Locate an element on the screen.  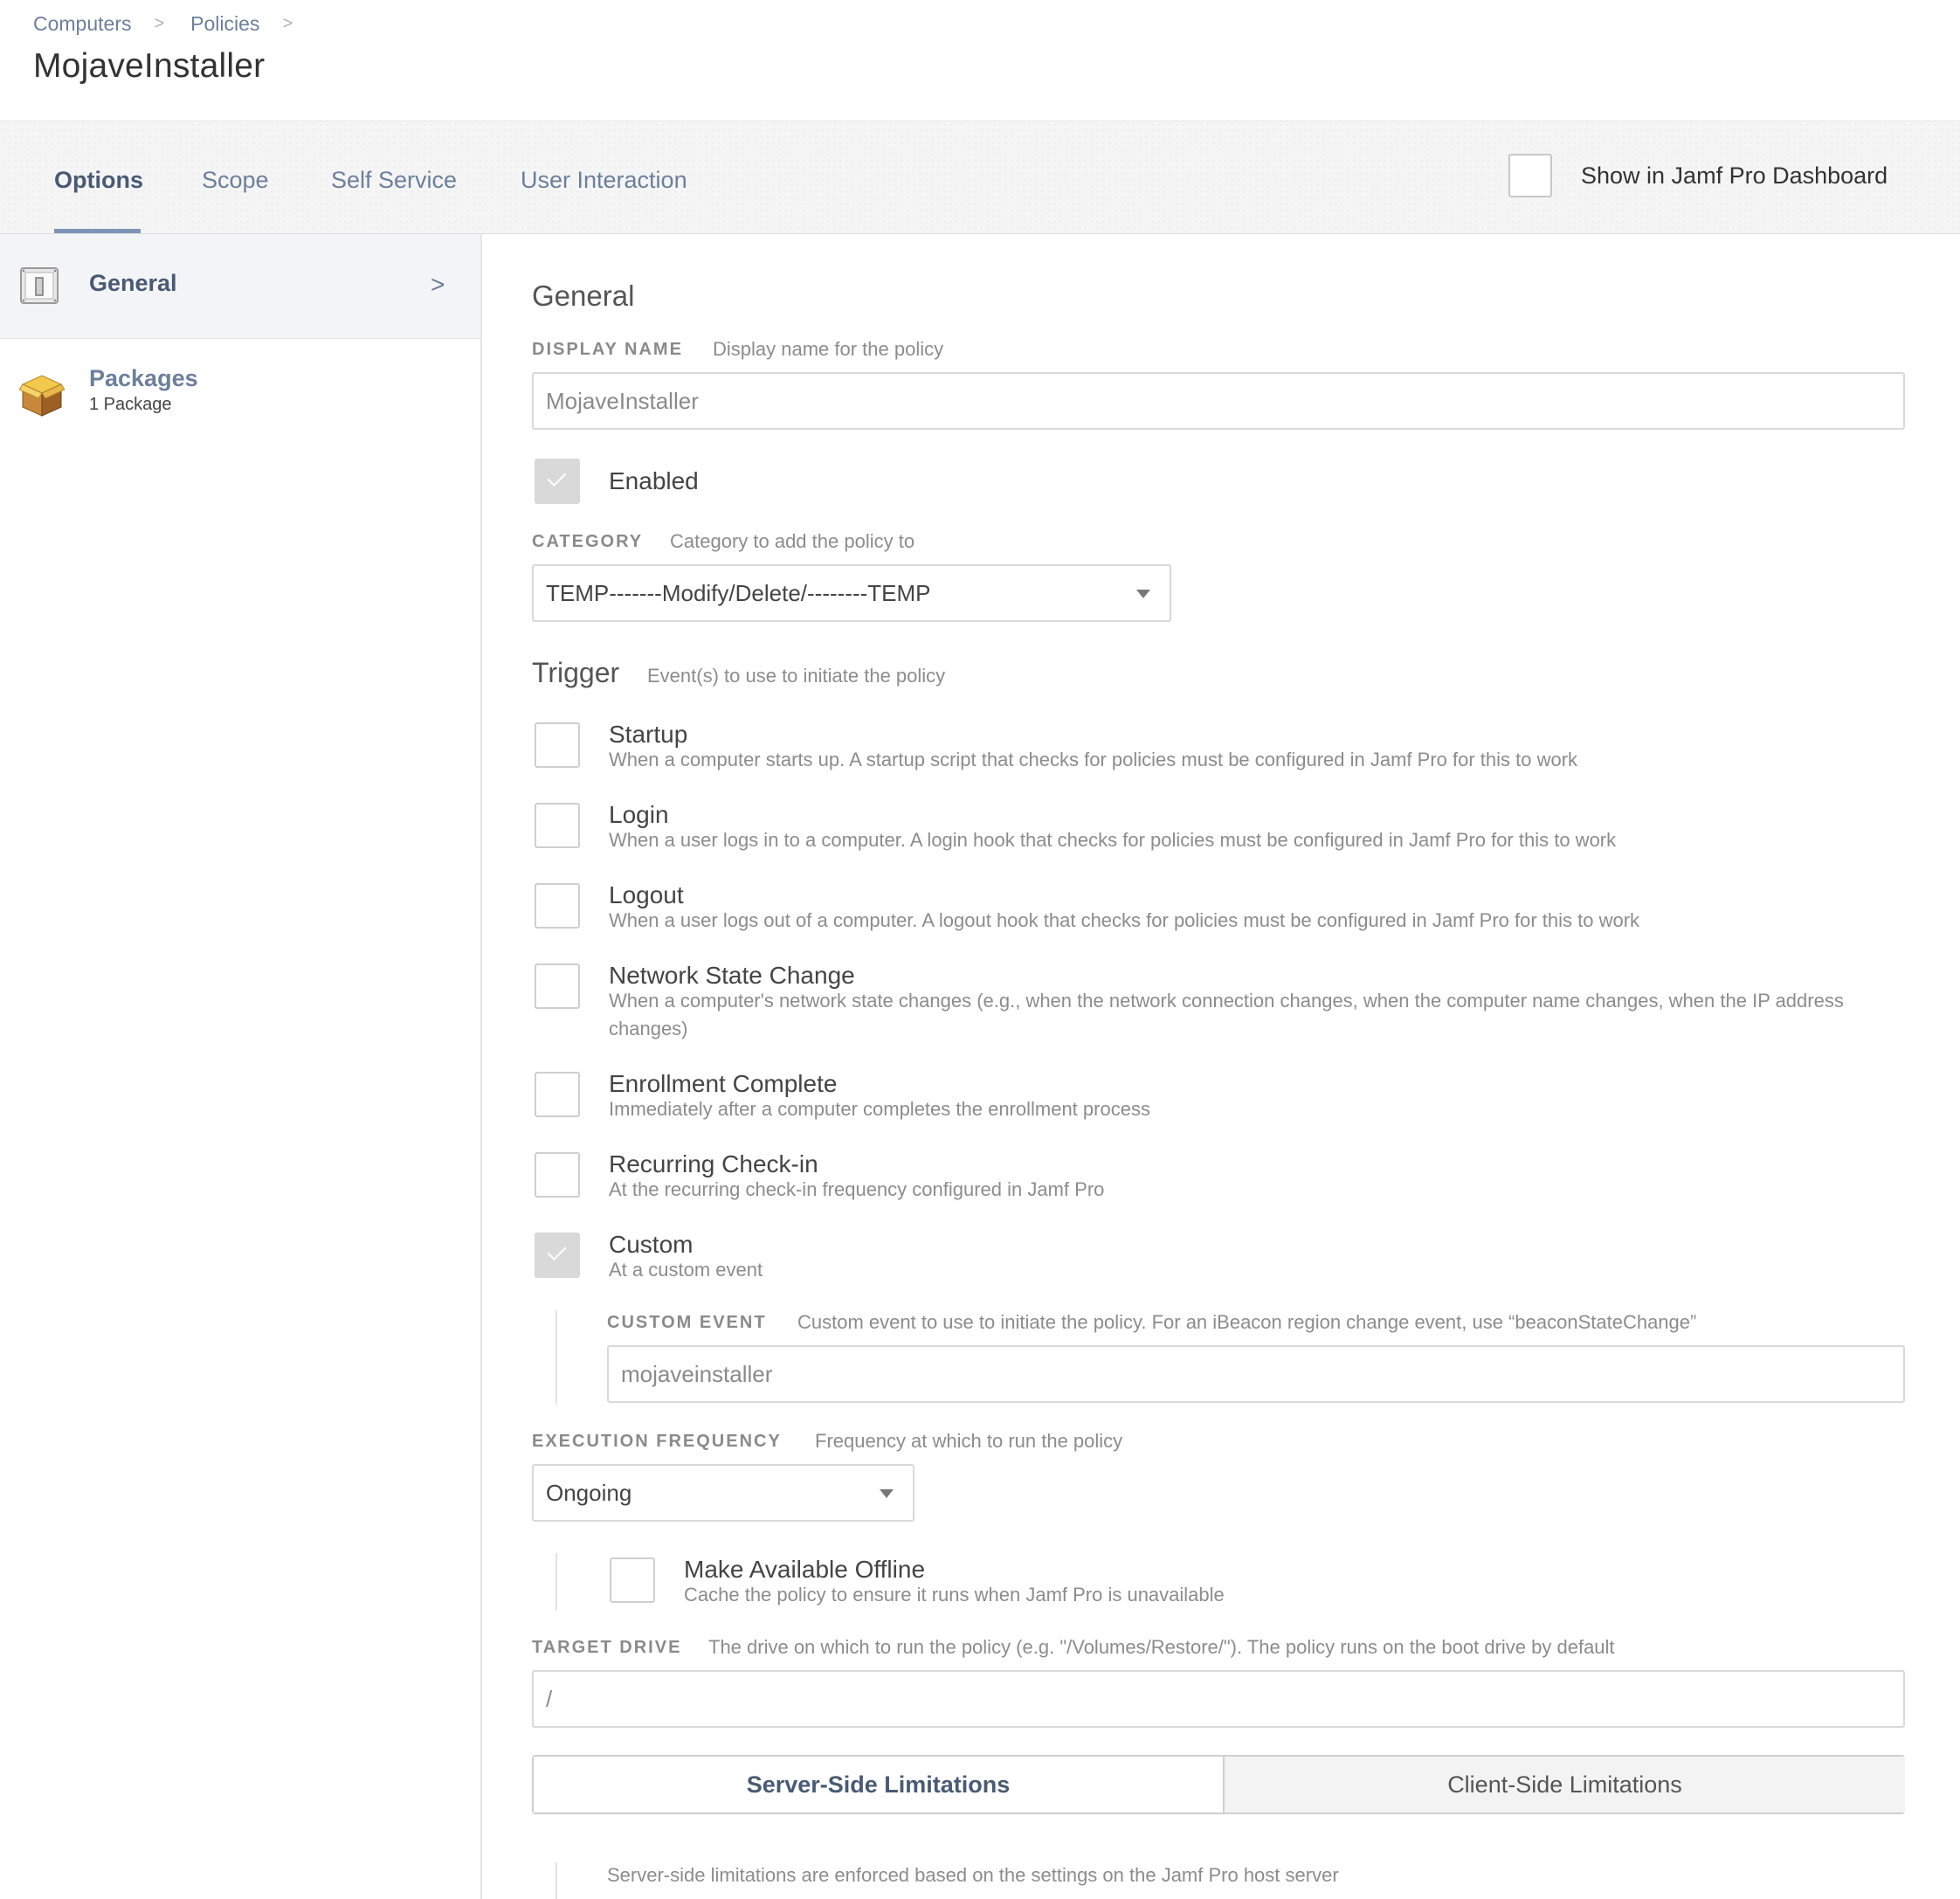
page-header: Computers > Policies > MojaveInstaller is located at coordinates (980, 60).